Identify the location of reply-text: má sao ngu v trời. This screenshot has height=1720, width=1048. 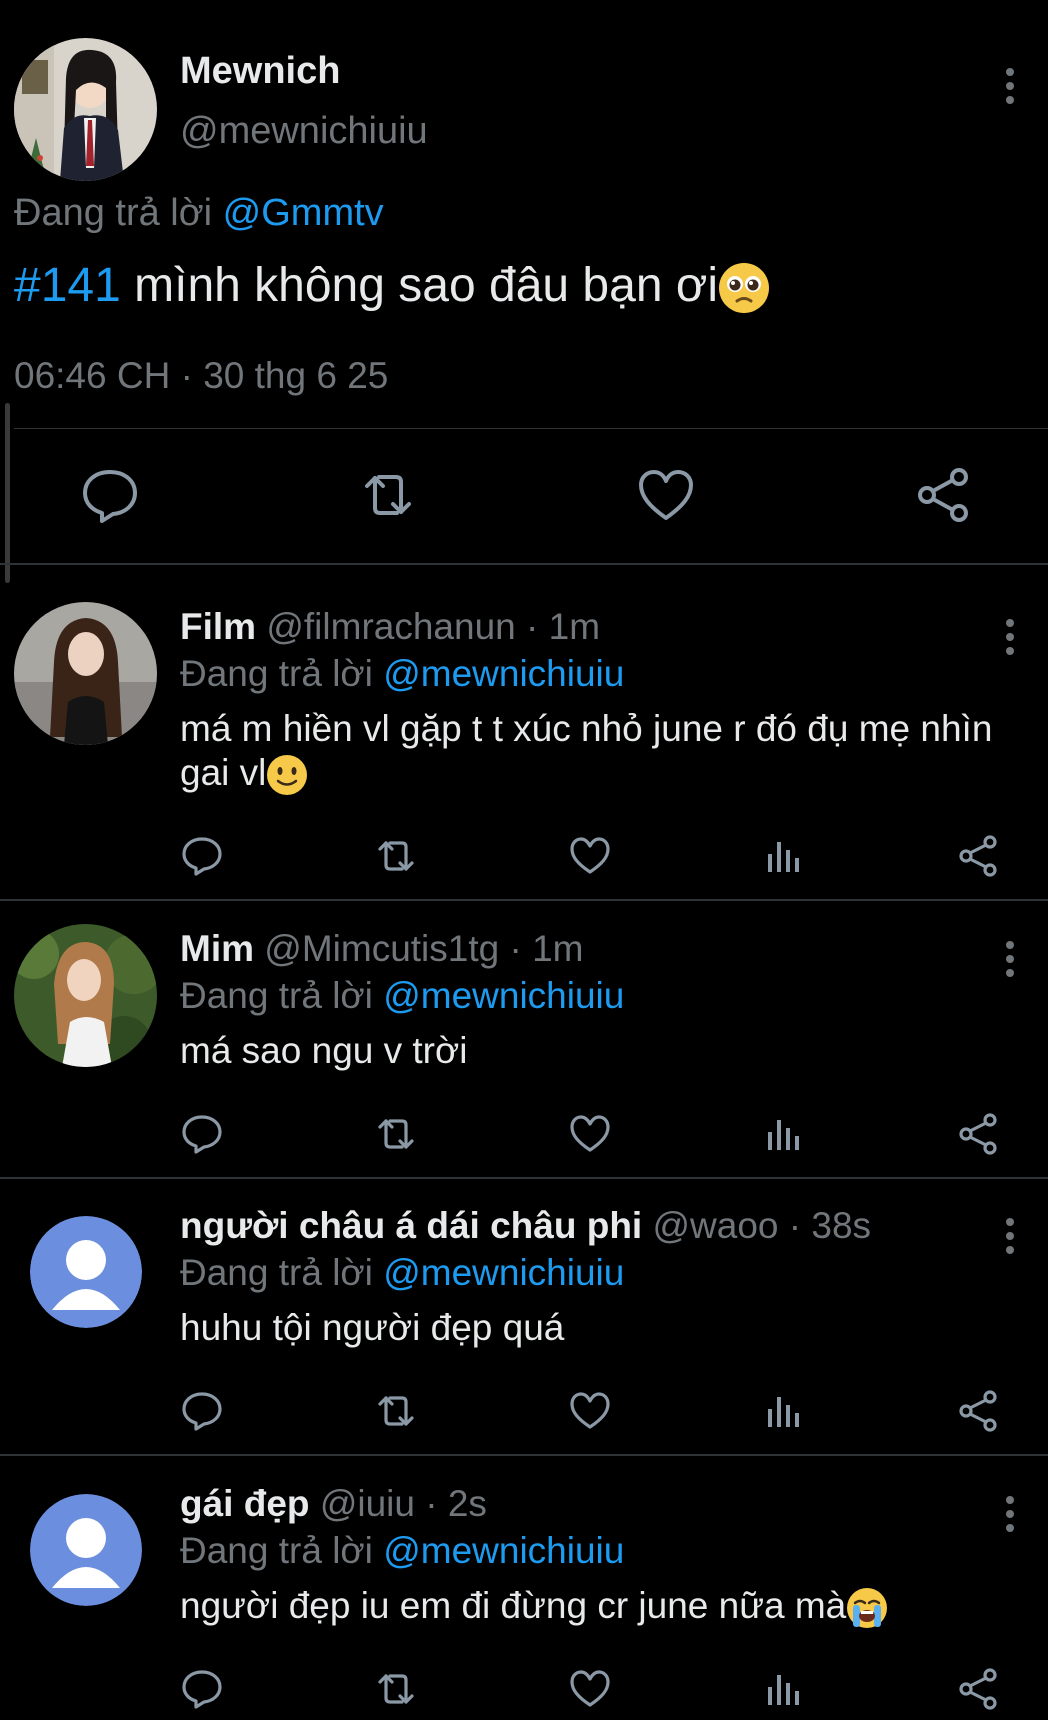
(600, 1051).